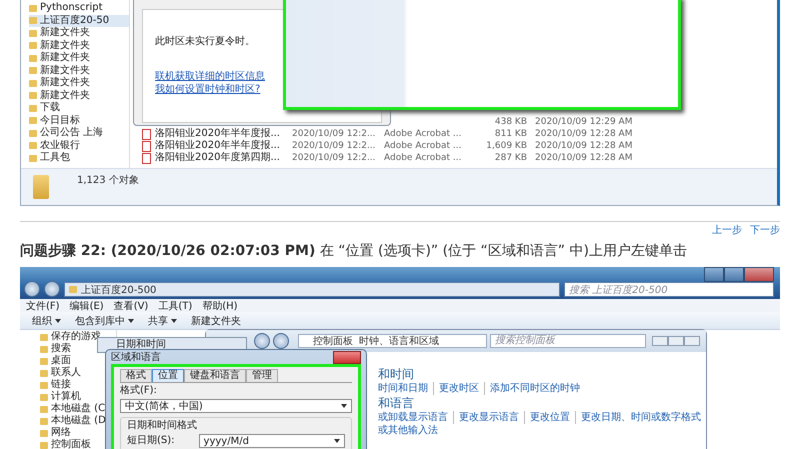 Image resolution: width=798 pixels, height=449 pixels. I want to click on format-dropdown: 中文(简体，中国), so click(236, 406).